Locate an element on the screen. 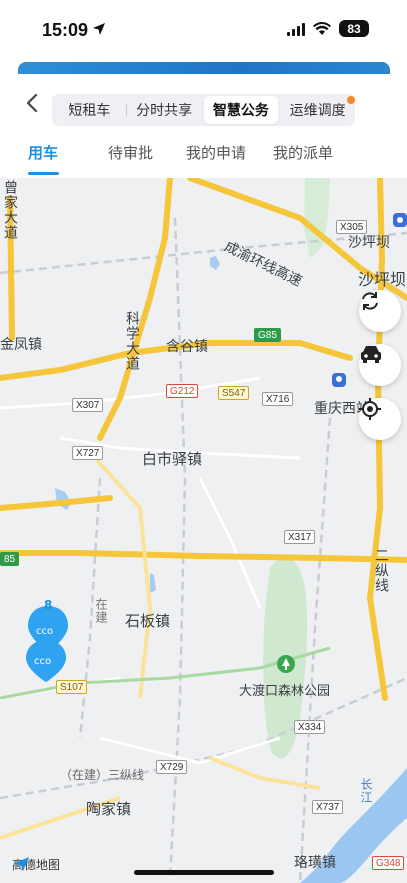 Image resolution: width=407 pixels, height=883 pixels. map-label-jinfengzhen: 金凤镇 is located at coordinates (21, 345).